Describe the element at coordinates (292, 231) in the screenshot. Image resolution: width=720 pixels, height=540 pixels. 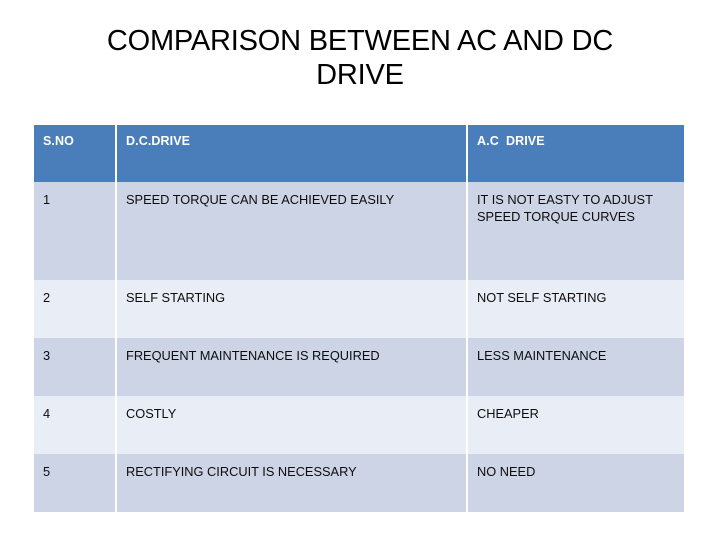
I see `cell-dc-drive: SPEED TORQUE CAN BE ACHIEVED EASILY` at that location.